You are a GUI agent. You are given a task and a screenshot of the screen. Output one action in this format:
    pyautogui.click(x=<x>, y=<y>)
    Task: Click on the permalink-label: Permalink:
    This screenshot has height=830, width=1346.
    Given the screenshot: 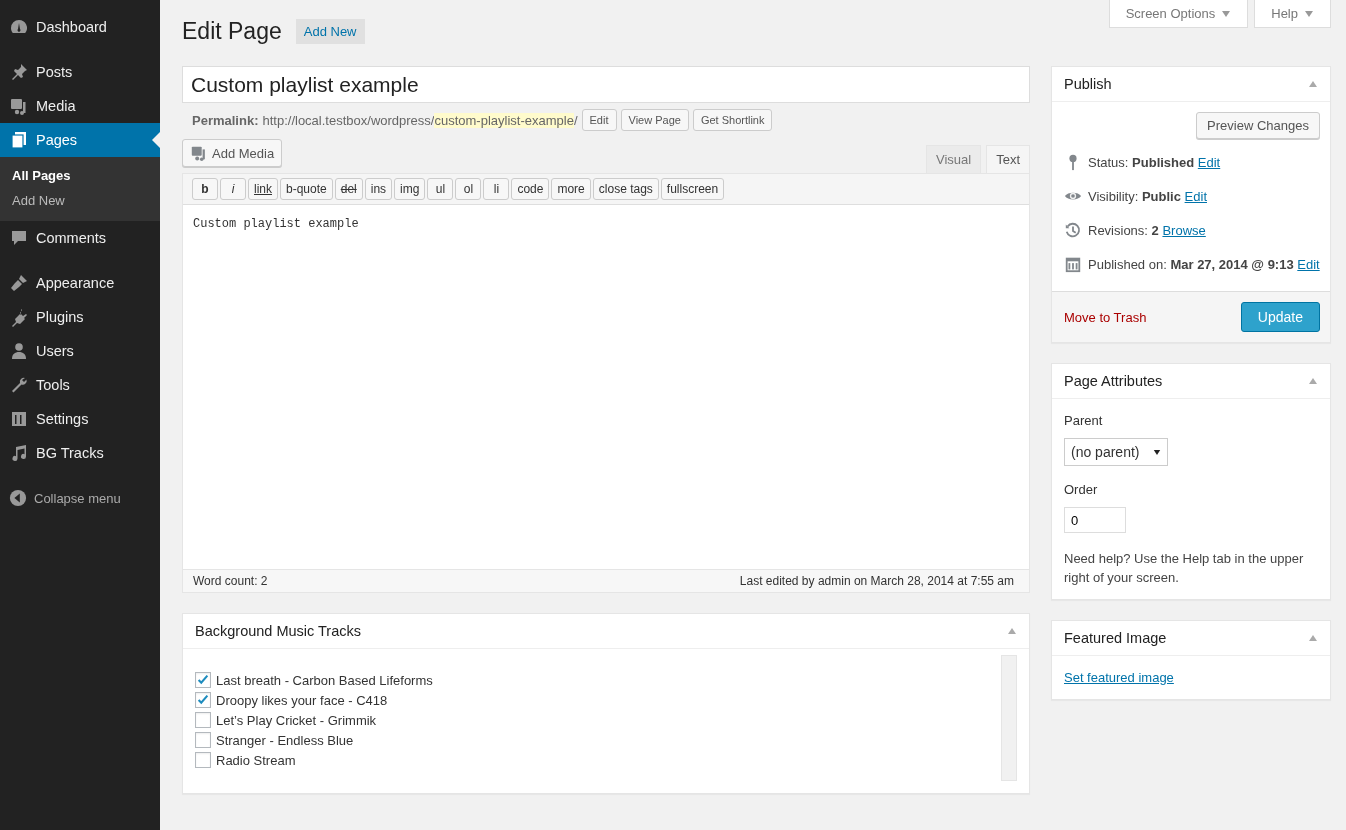 What is the action you would take?
    pyautogui.click(x=225, y=120)
    